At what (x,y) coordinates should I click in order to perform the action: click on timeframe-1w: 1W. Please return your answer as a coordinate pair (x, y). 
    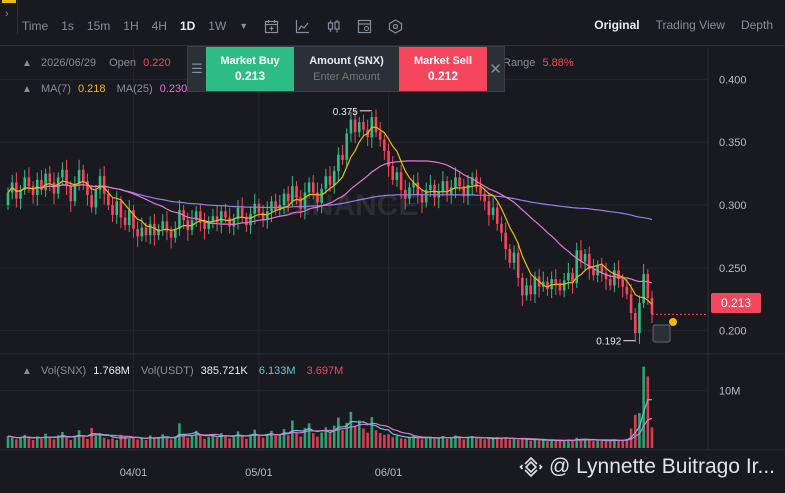
    Looking at the image, I should click on (217, 26).